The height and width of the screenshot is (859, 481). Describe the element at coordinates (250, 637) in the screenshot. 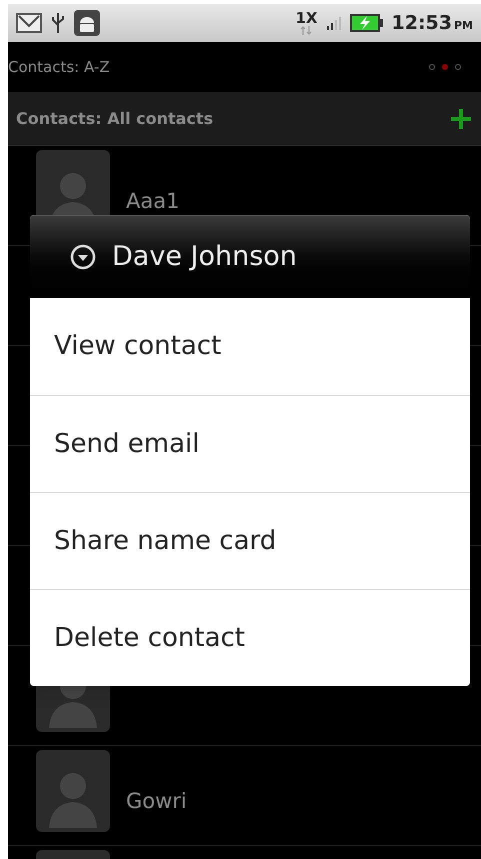

I see `menu-item: Delete contact` at that location.